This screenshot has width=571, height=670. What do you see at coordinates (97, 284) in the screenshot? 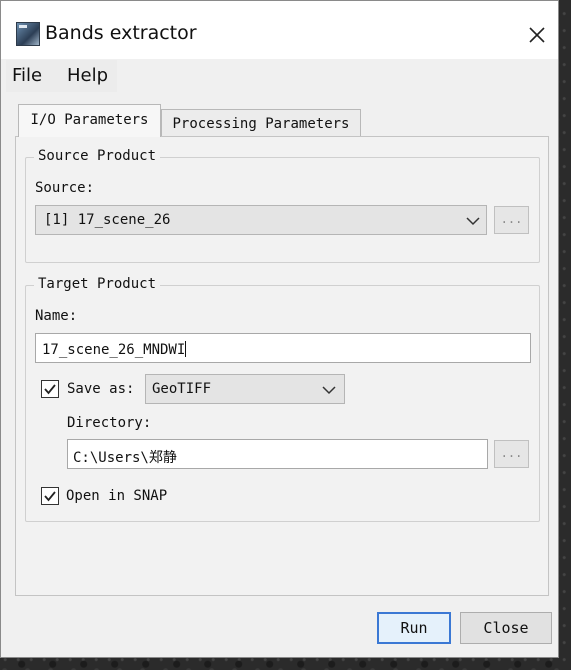
I see `target-product-title: Target Product` at bounding box center [97, 284].